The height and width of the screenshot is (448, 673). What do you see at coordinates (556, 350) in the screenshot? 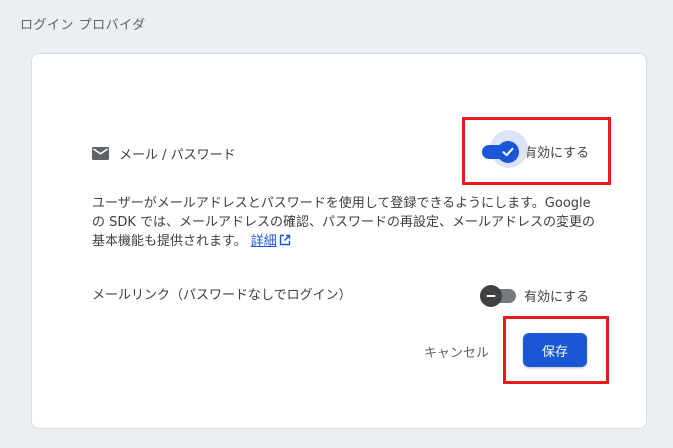
I see `annotation-highlight-save` at bounding box center [556, 350].